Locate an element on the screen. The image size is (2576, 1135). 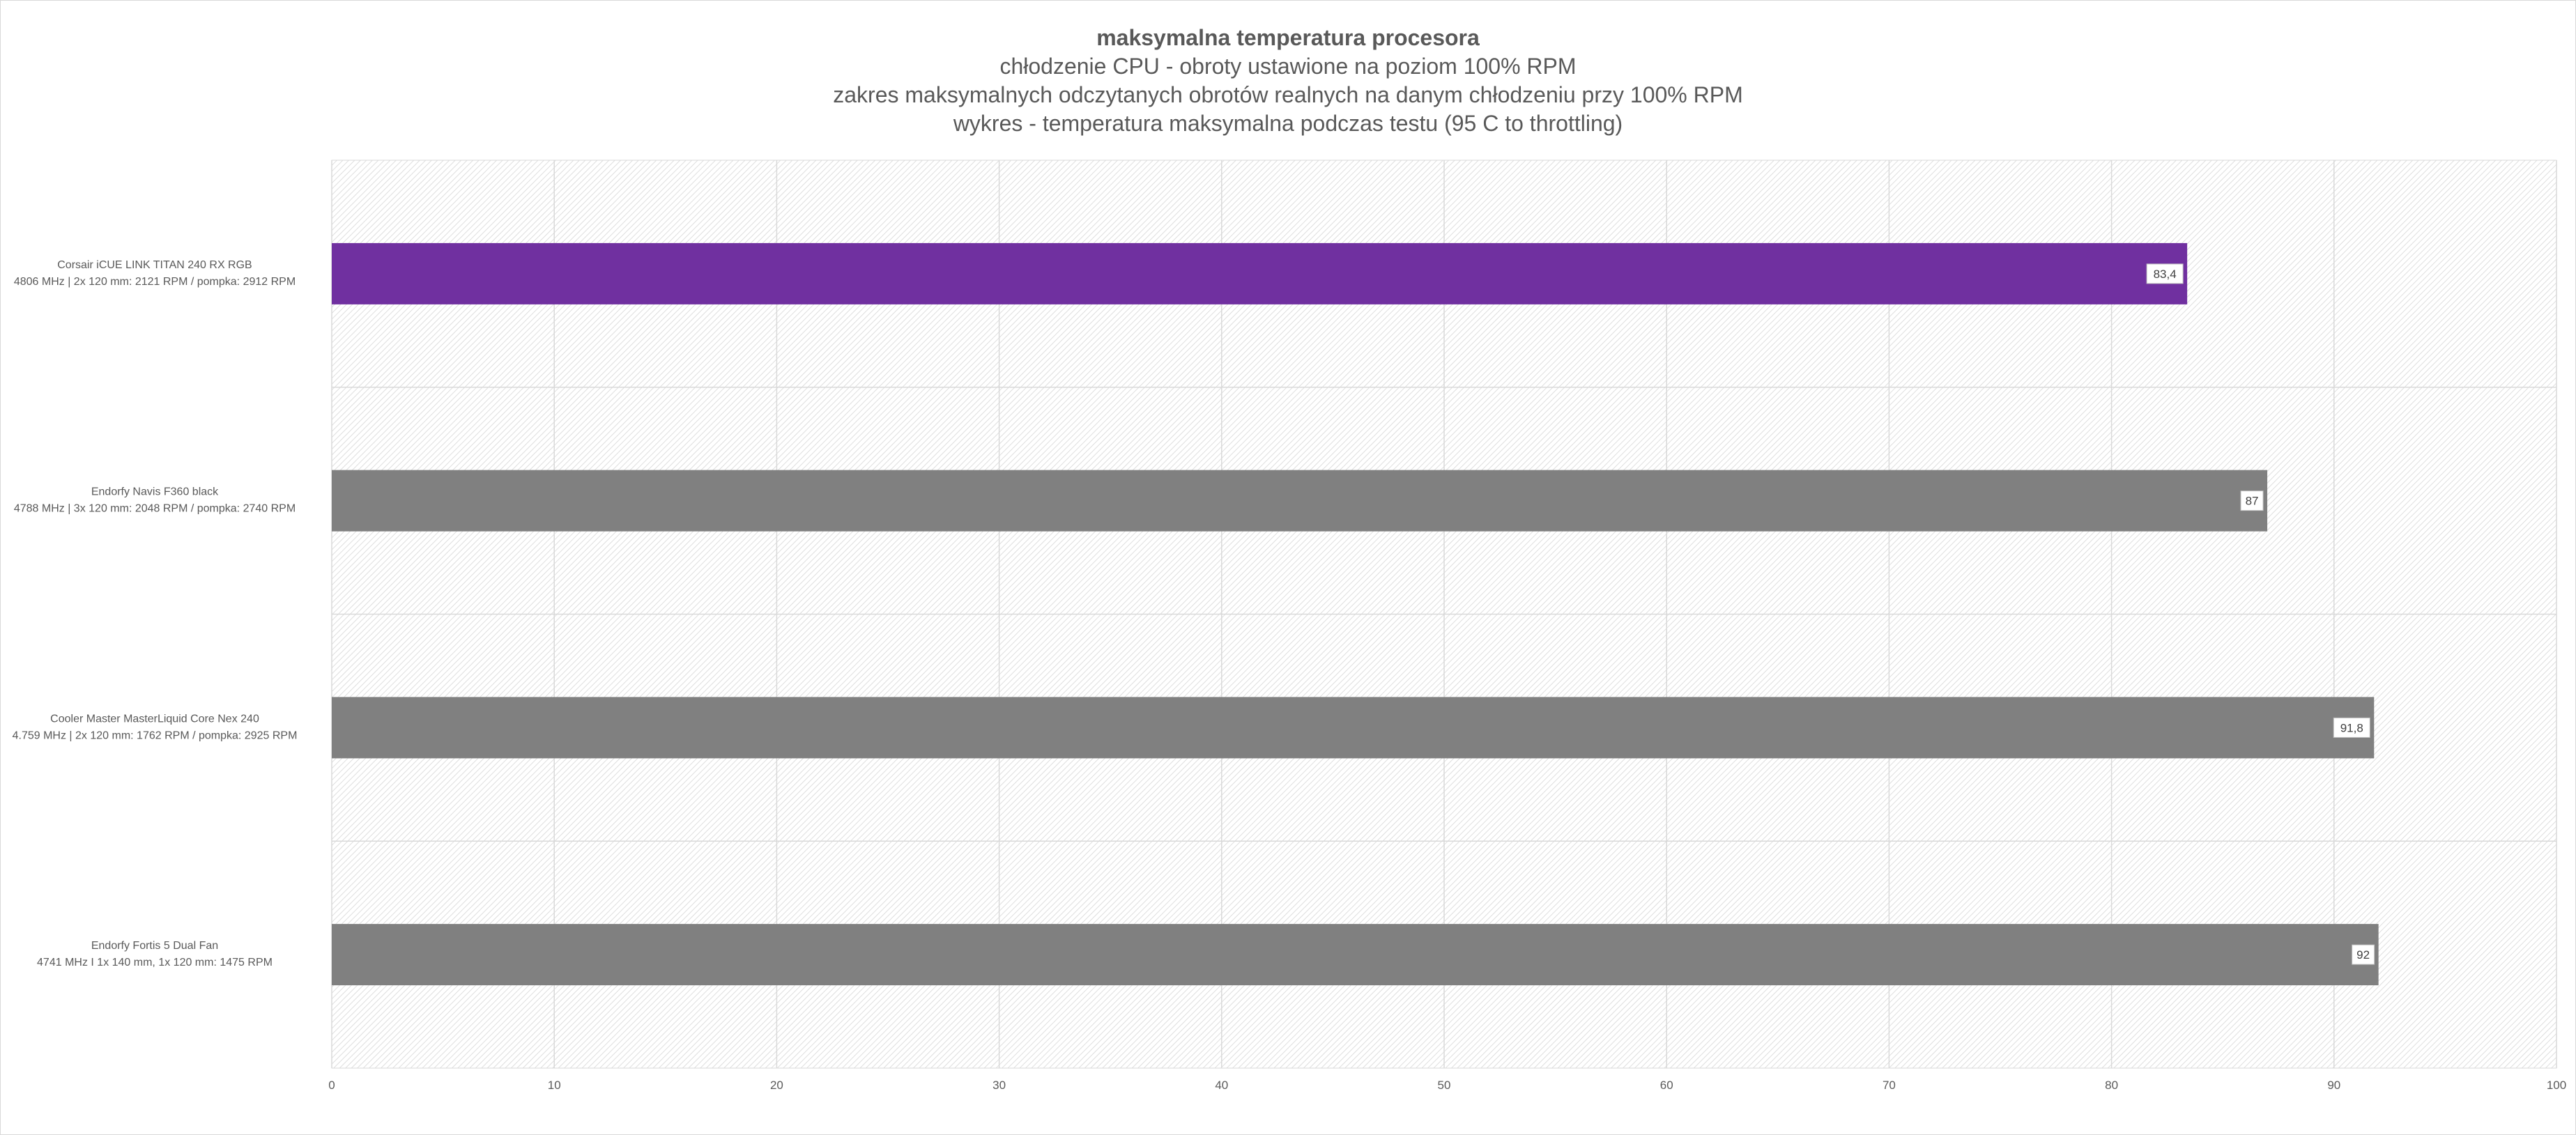
x-tick-label: 10 is located at coordinates (554, 1085).